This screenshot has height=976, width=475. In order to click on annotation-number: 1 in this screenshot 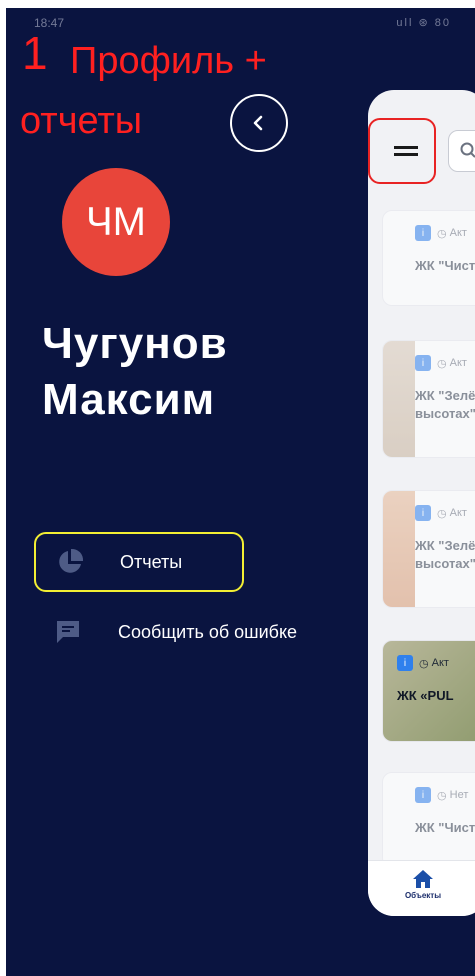, I will do `click(35, 53)`.